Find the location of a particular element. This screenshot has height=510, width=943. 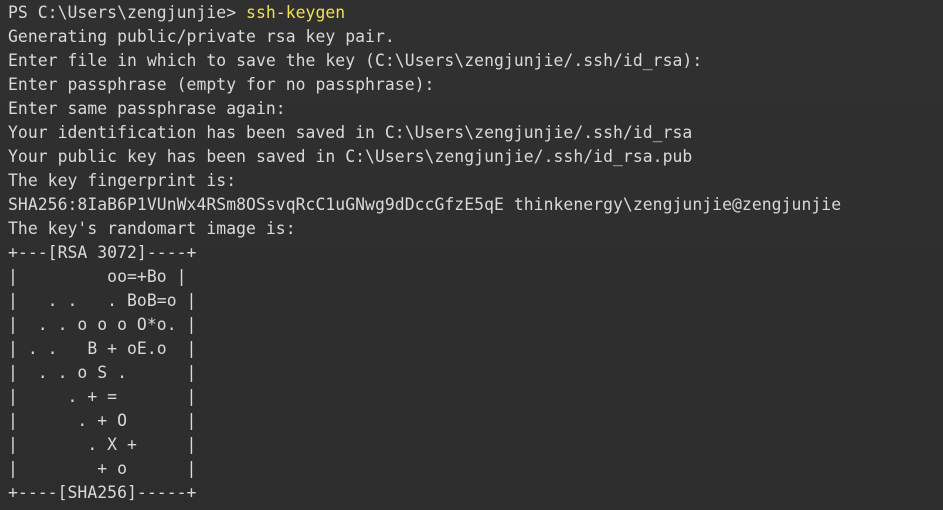

randomart-line: | . X + | is located at coordinates (102, 444).